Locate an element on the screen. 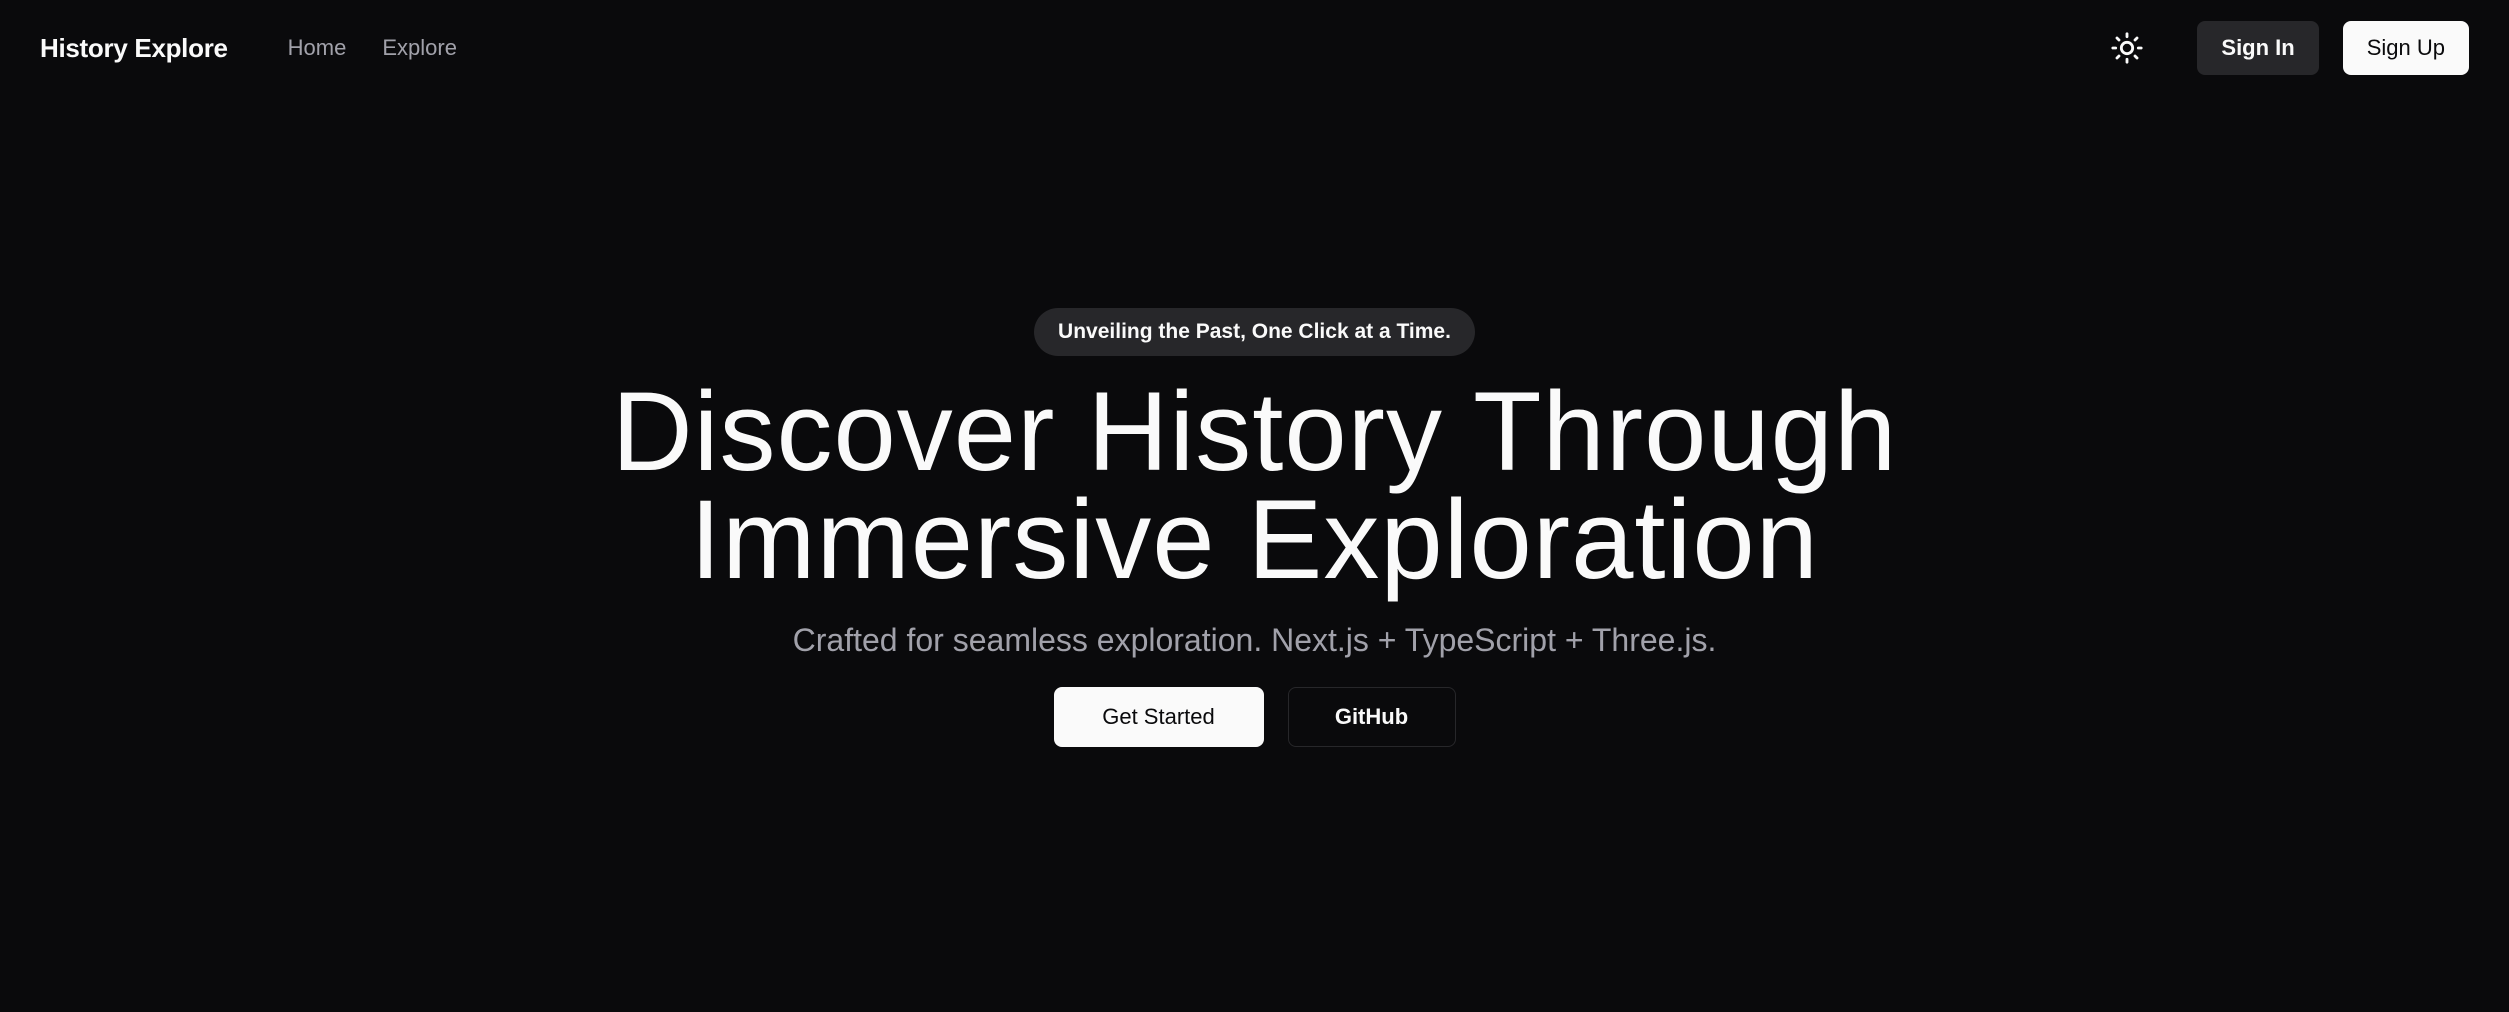 The width and height of the screenshot is (2509, 1012). sign-in-button: Sign In is located at coordinates (2258, 48).